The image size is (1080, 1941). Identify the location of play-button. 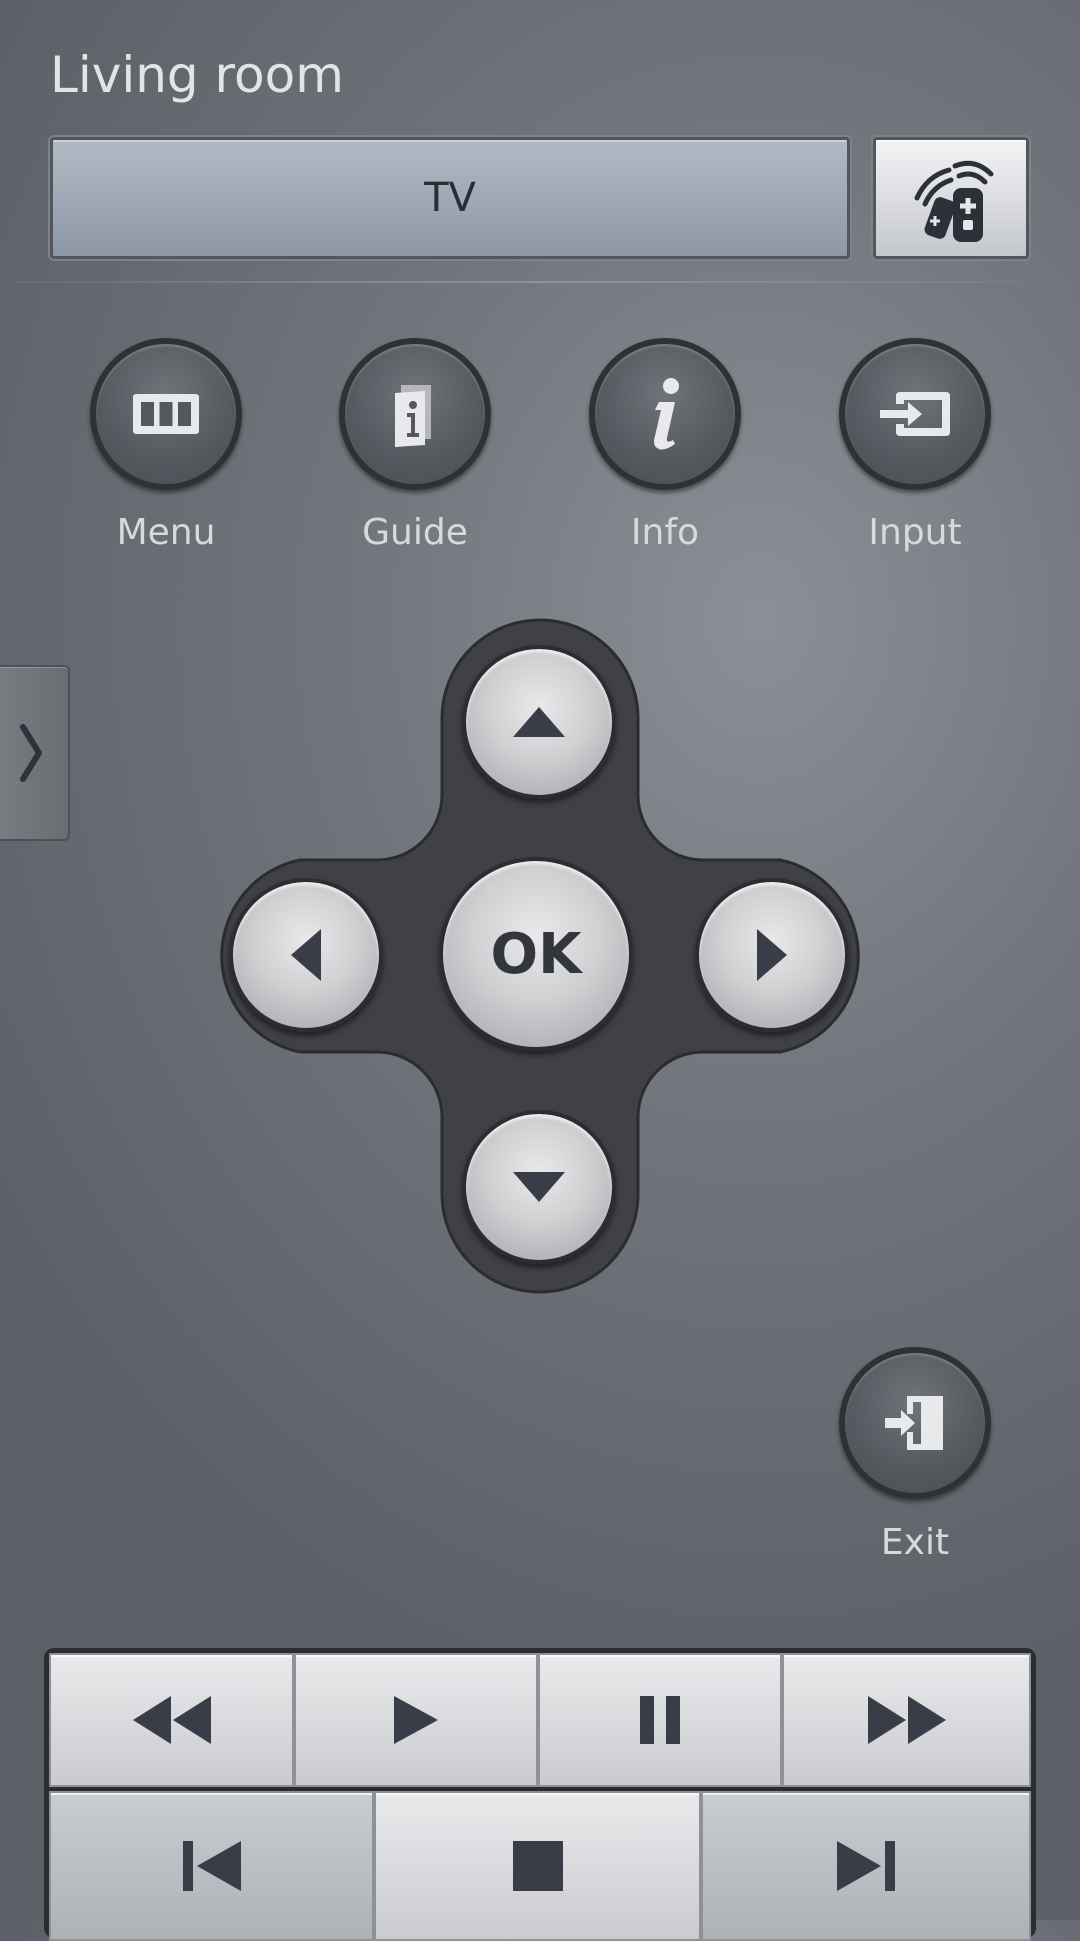
(416, 1720).